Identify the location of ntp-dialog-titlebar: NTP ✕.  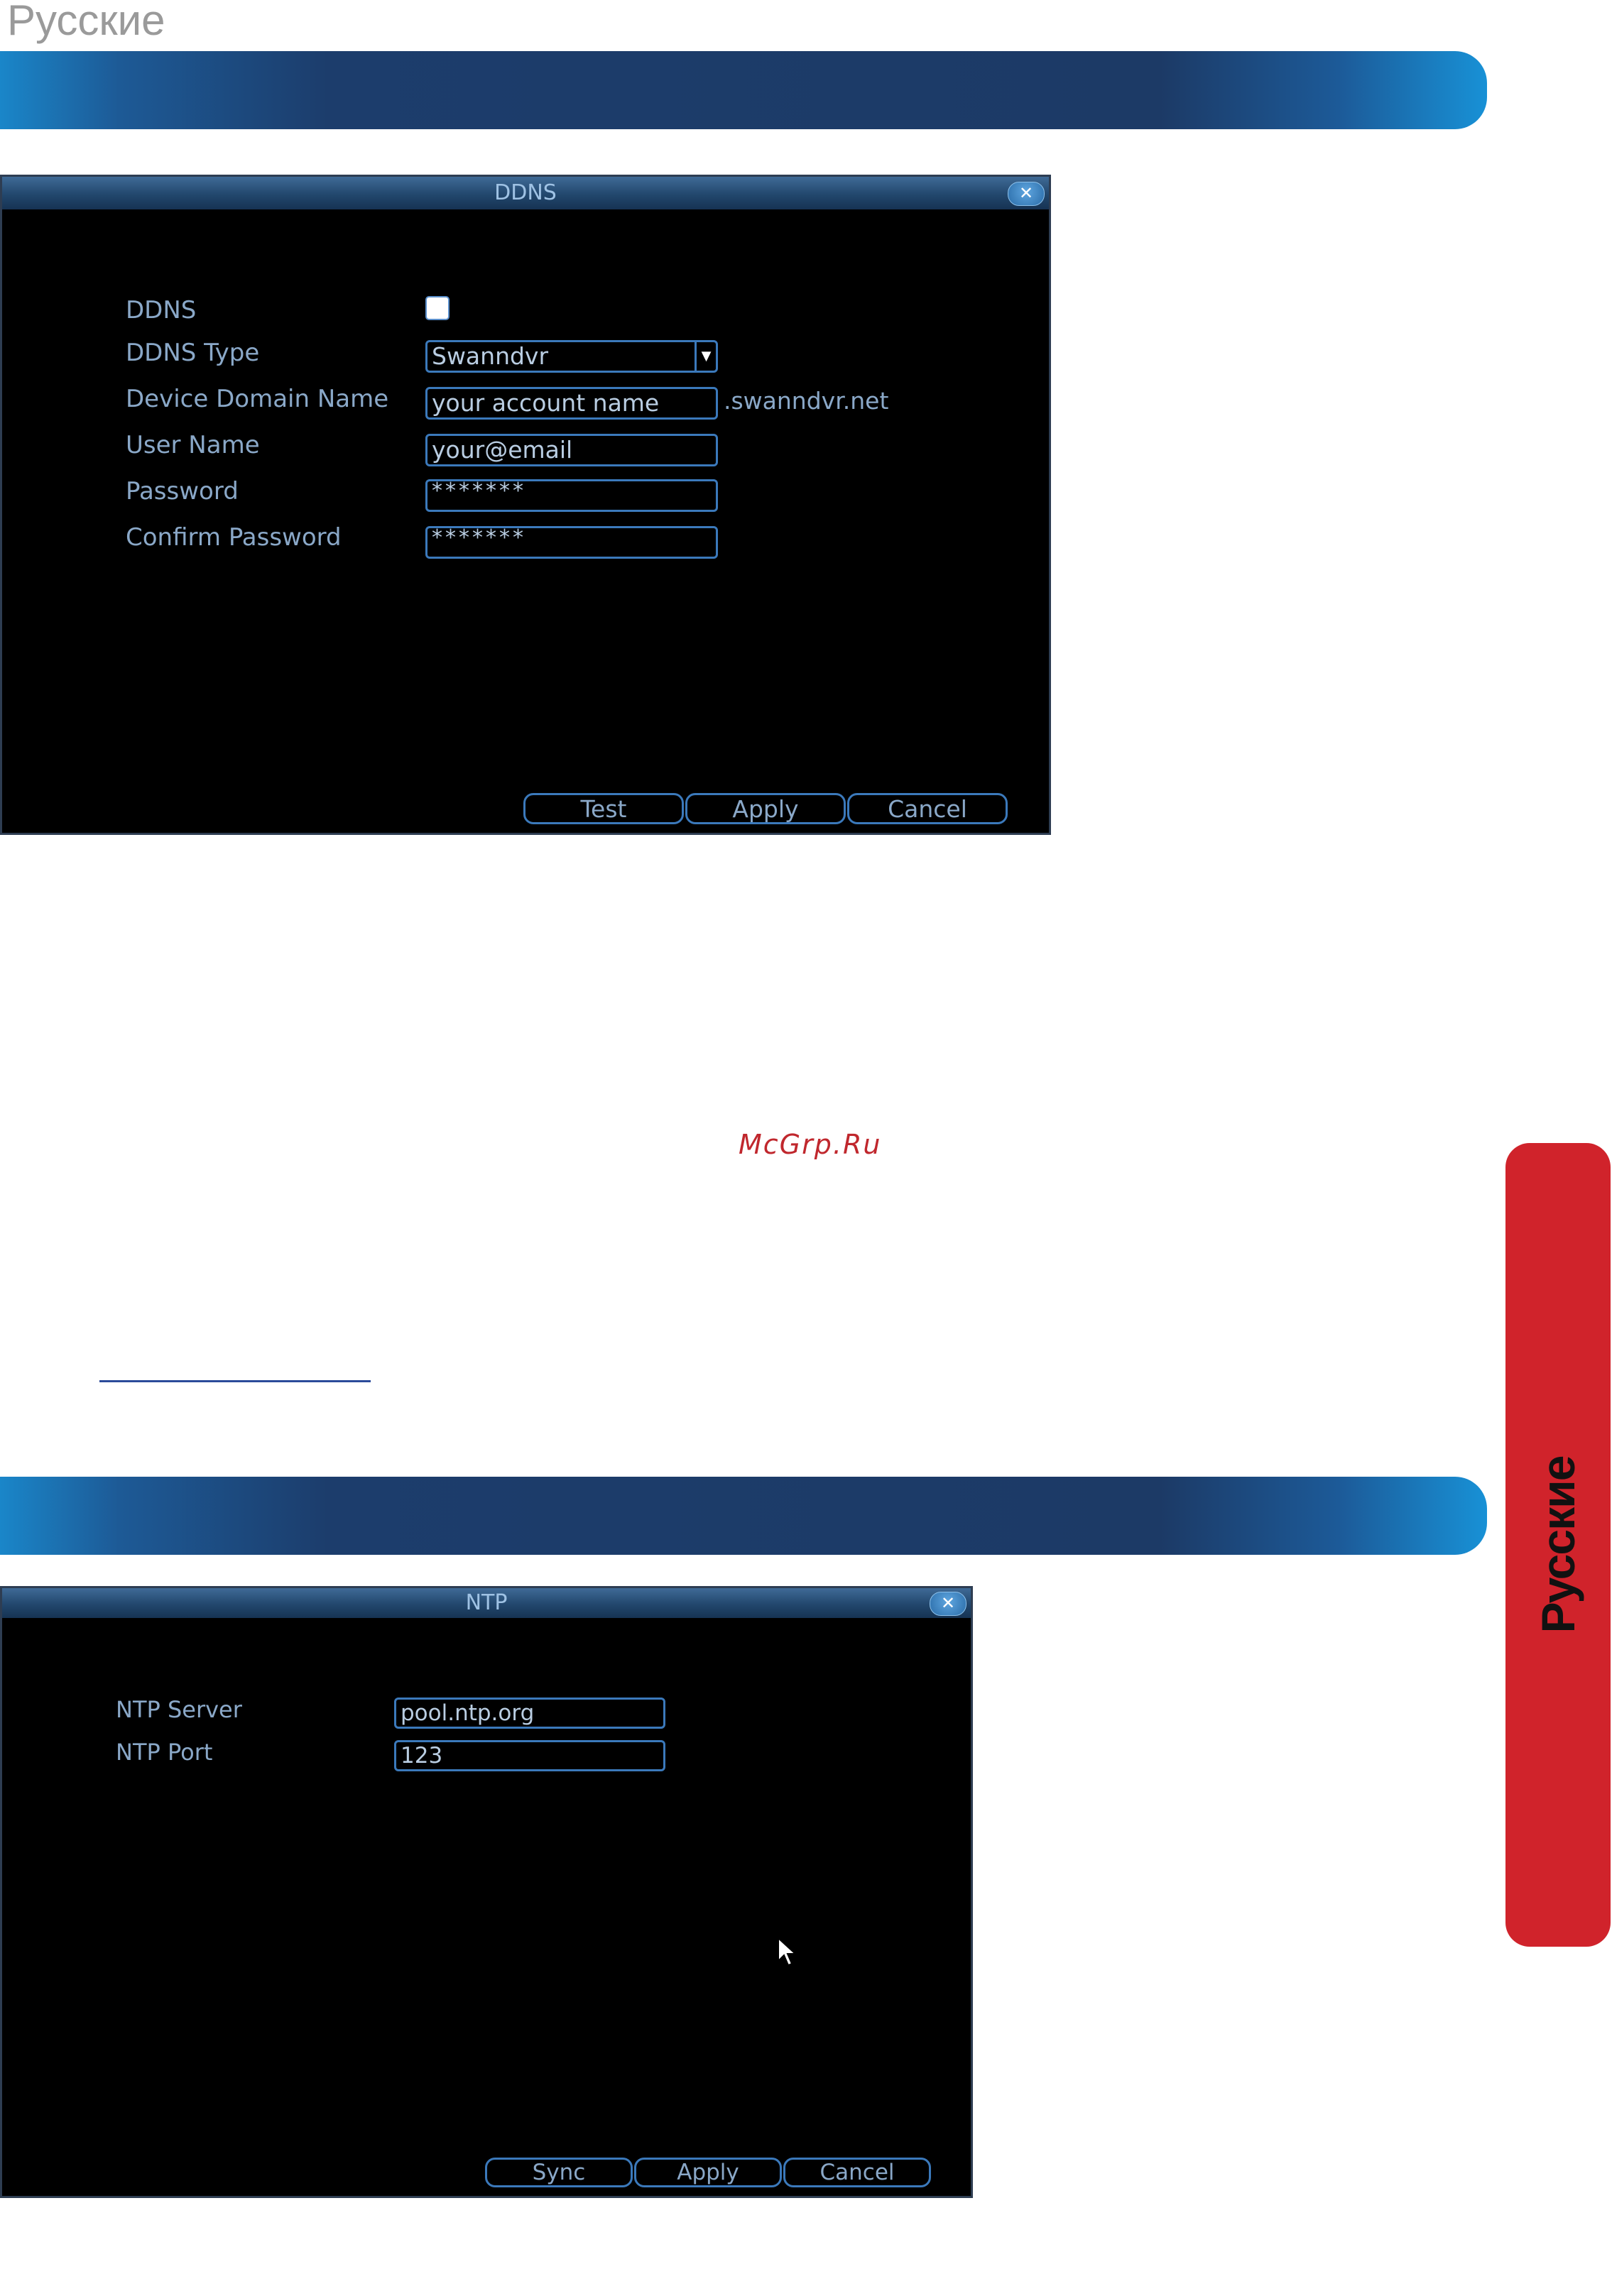
(486, 1603).